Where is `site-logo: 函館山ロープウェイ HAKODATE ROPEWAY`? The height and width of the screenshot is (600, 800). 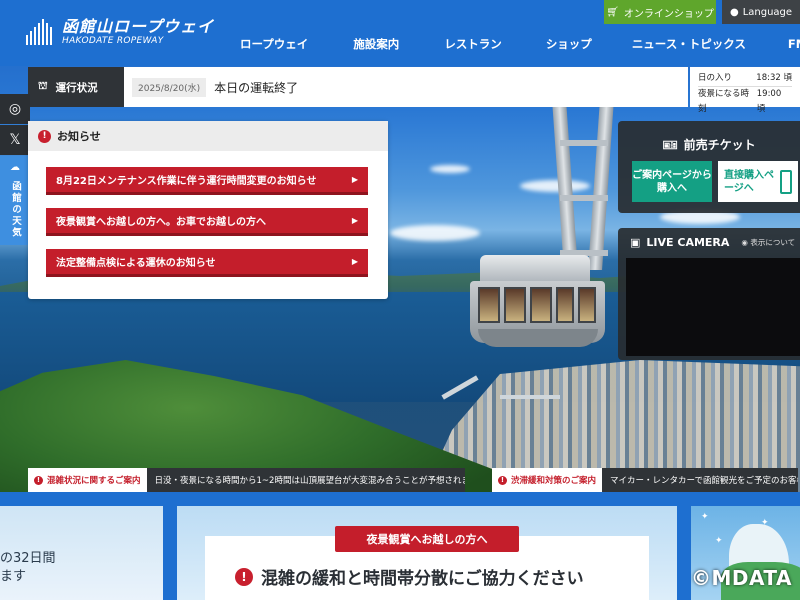
site-logo: 函館山ロープウェイ HAKODATE ROPEWAY is located at coordinates (120, 32).